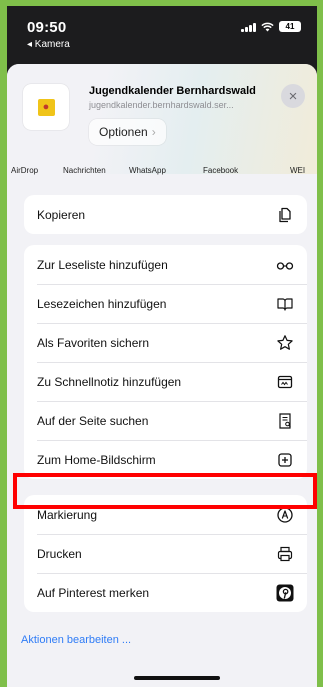  I want to click on add-square-icon, so click(285, 460).